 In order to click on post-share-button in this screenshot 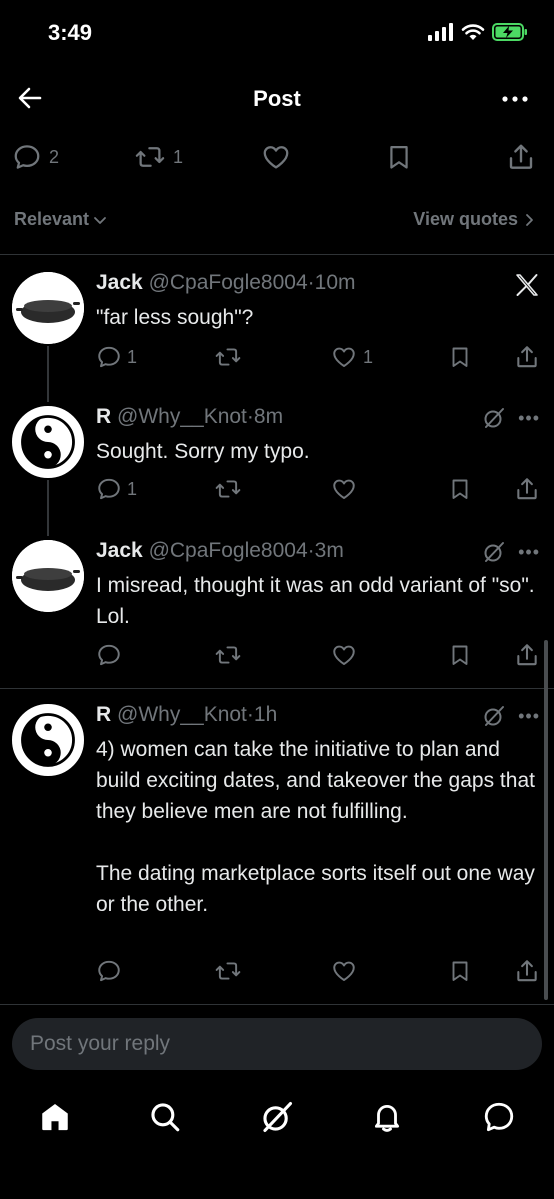, I will do `click(521, 157)`.